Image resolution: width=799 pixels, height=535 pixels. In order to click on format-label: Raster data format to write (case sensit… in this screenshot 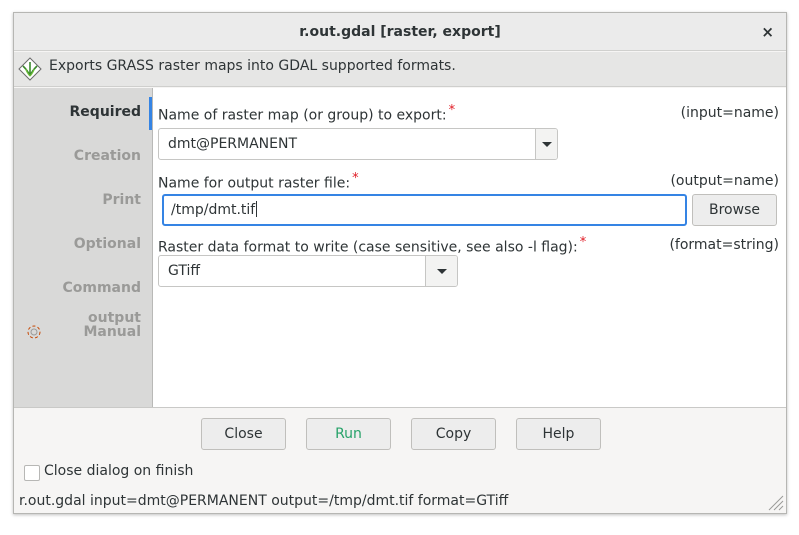, I will do `click(372, 245)`.